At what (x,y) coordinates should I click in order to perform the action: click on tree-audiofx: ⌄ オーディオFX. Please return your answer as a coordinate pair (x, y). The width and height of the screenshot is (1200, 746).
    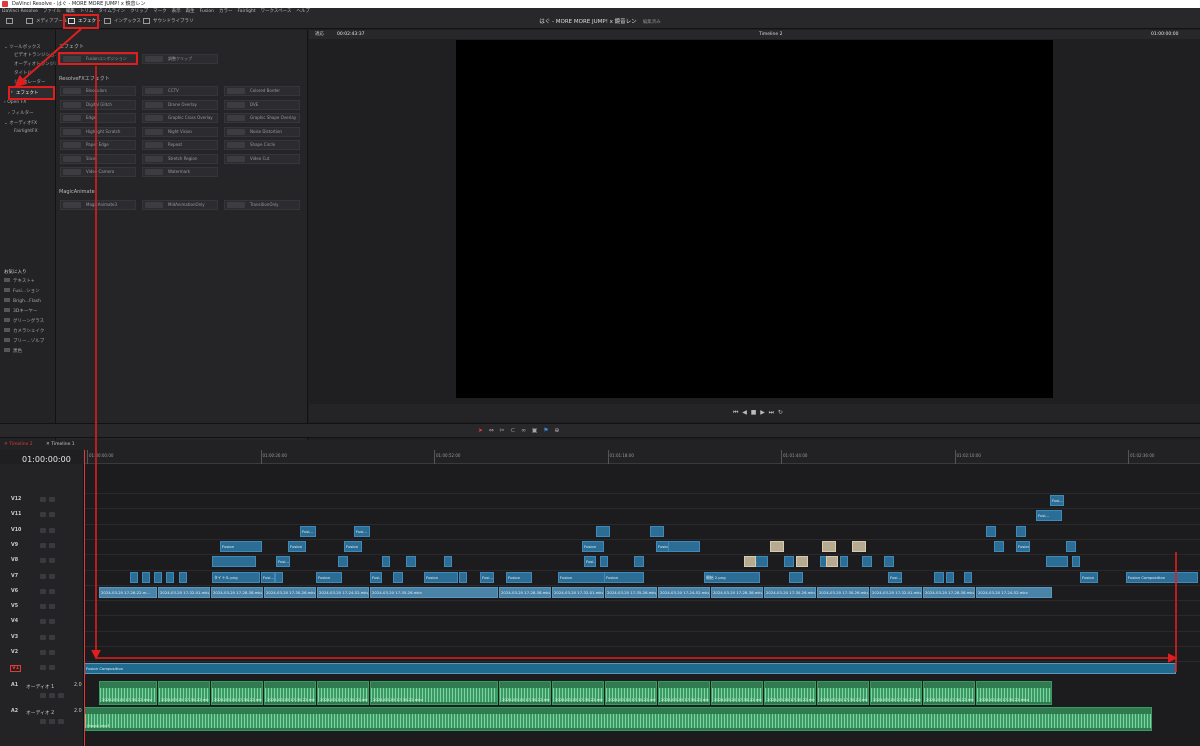
    Looking at the image, I should click on (20, 123).